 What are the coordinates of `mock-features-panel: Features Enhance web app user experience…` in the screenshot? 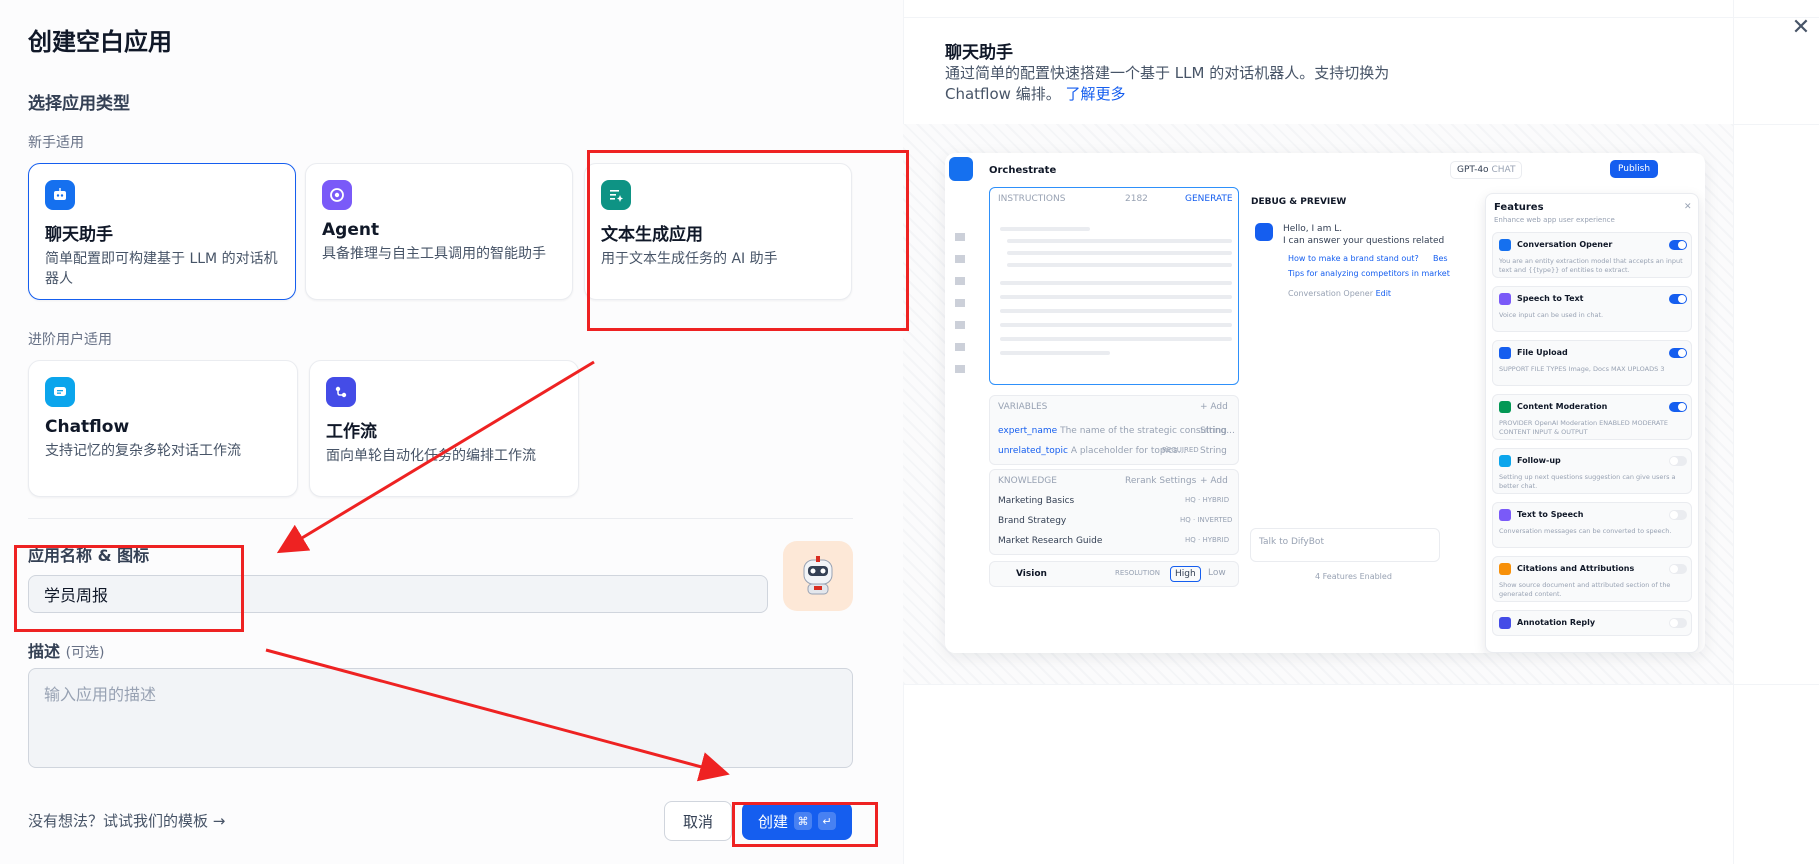 It's located at (1592, 423).